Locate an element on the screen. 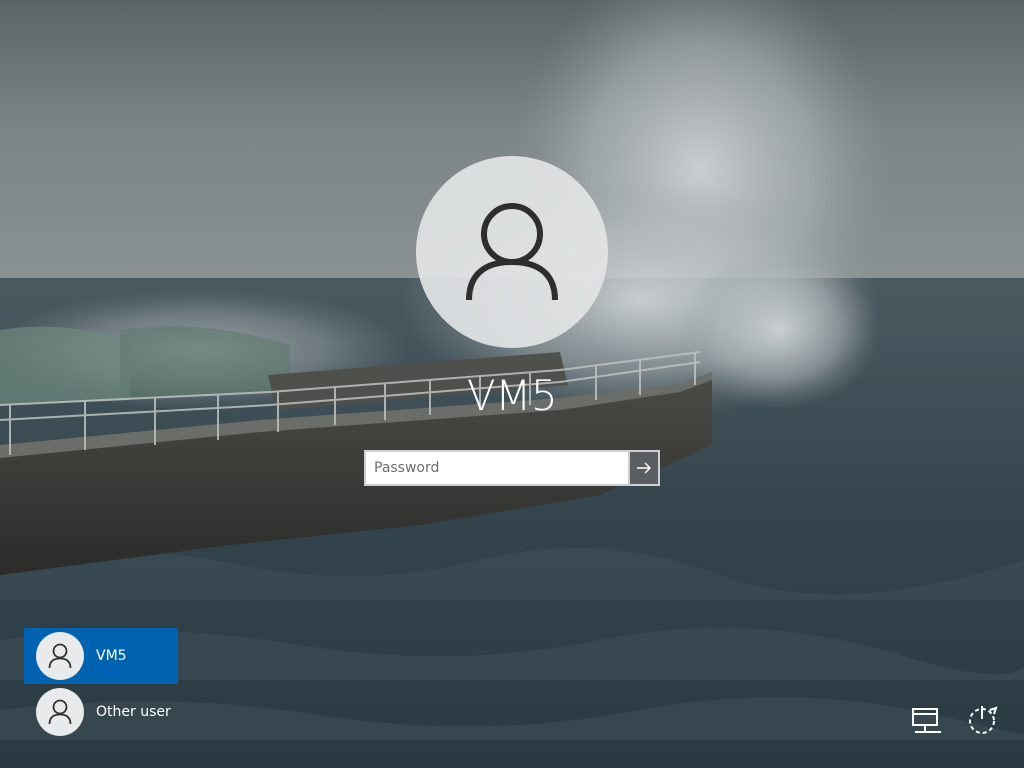  user-tile-vm5: VM5 is located at coordinates (101, 656).